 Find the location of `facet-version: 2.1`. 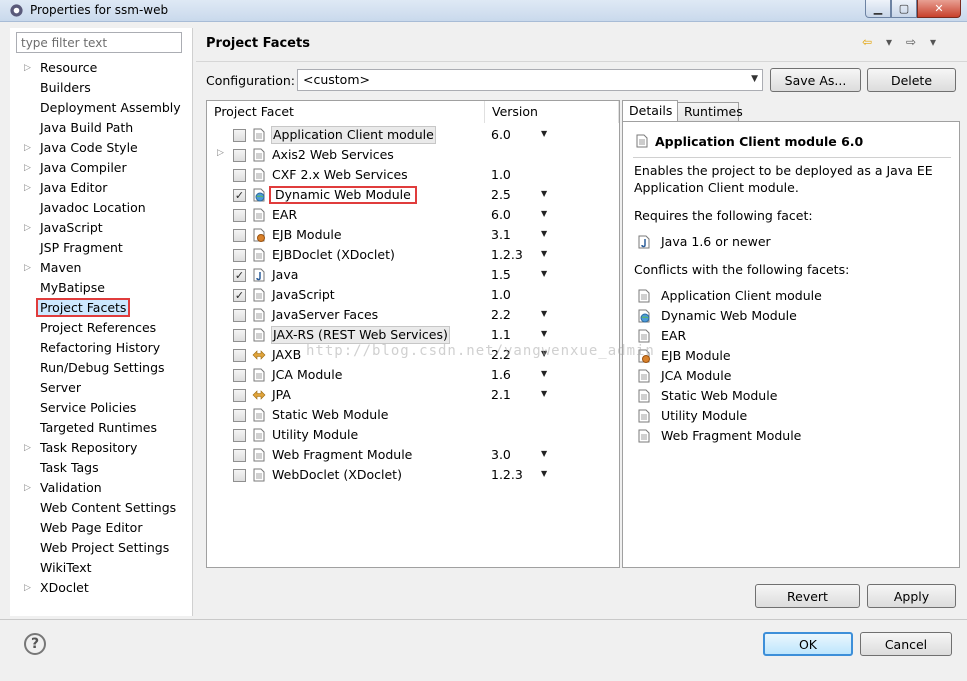

facet-version: 2.1 is located at coordinates (501, 395).